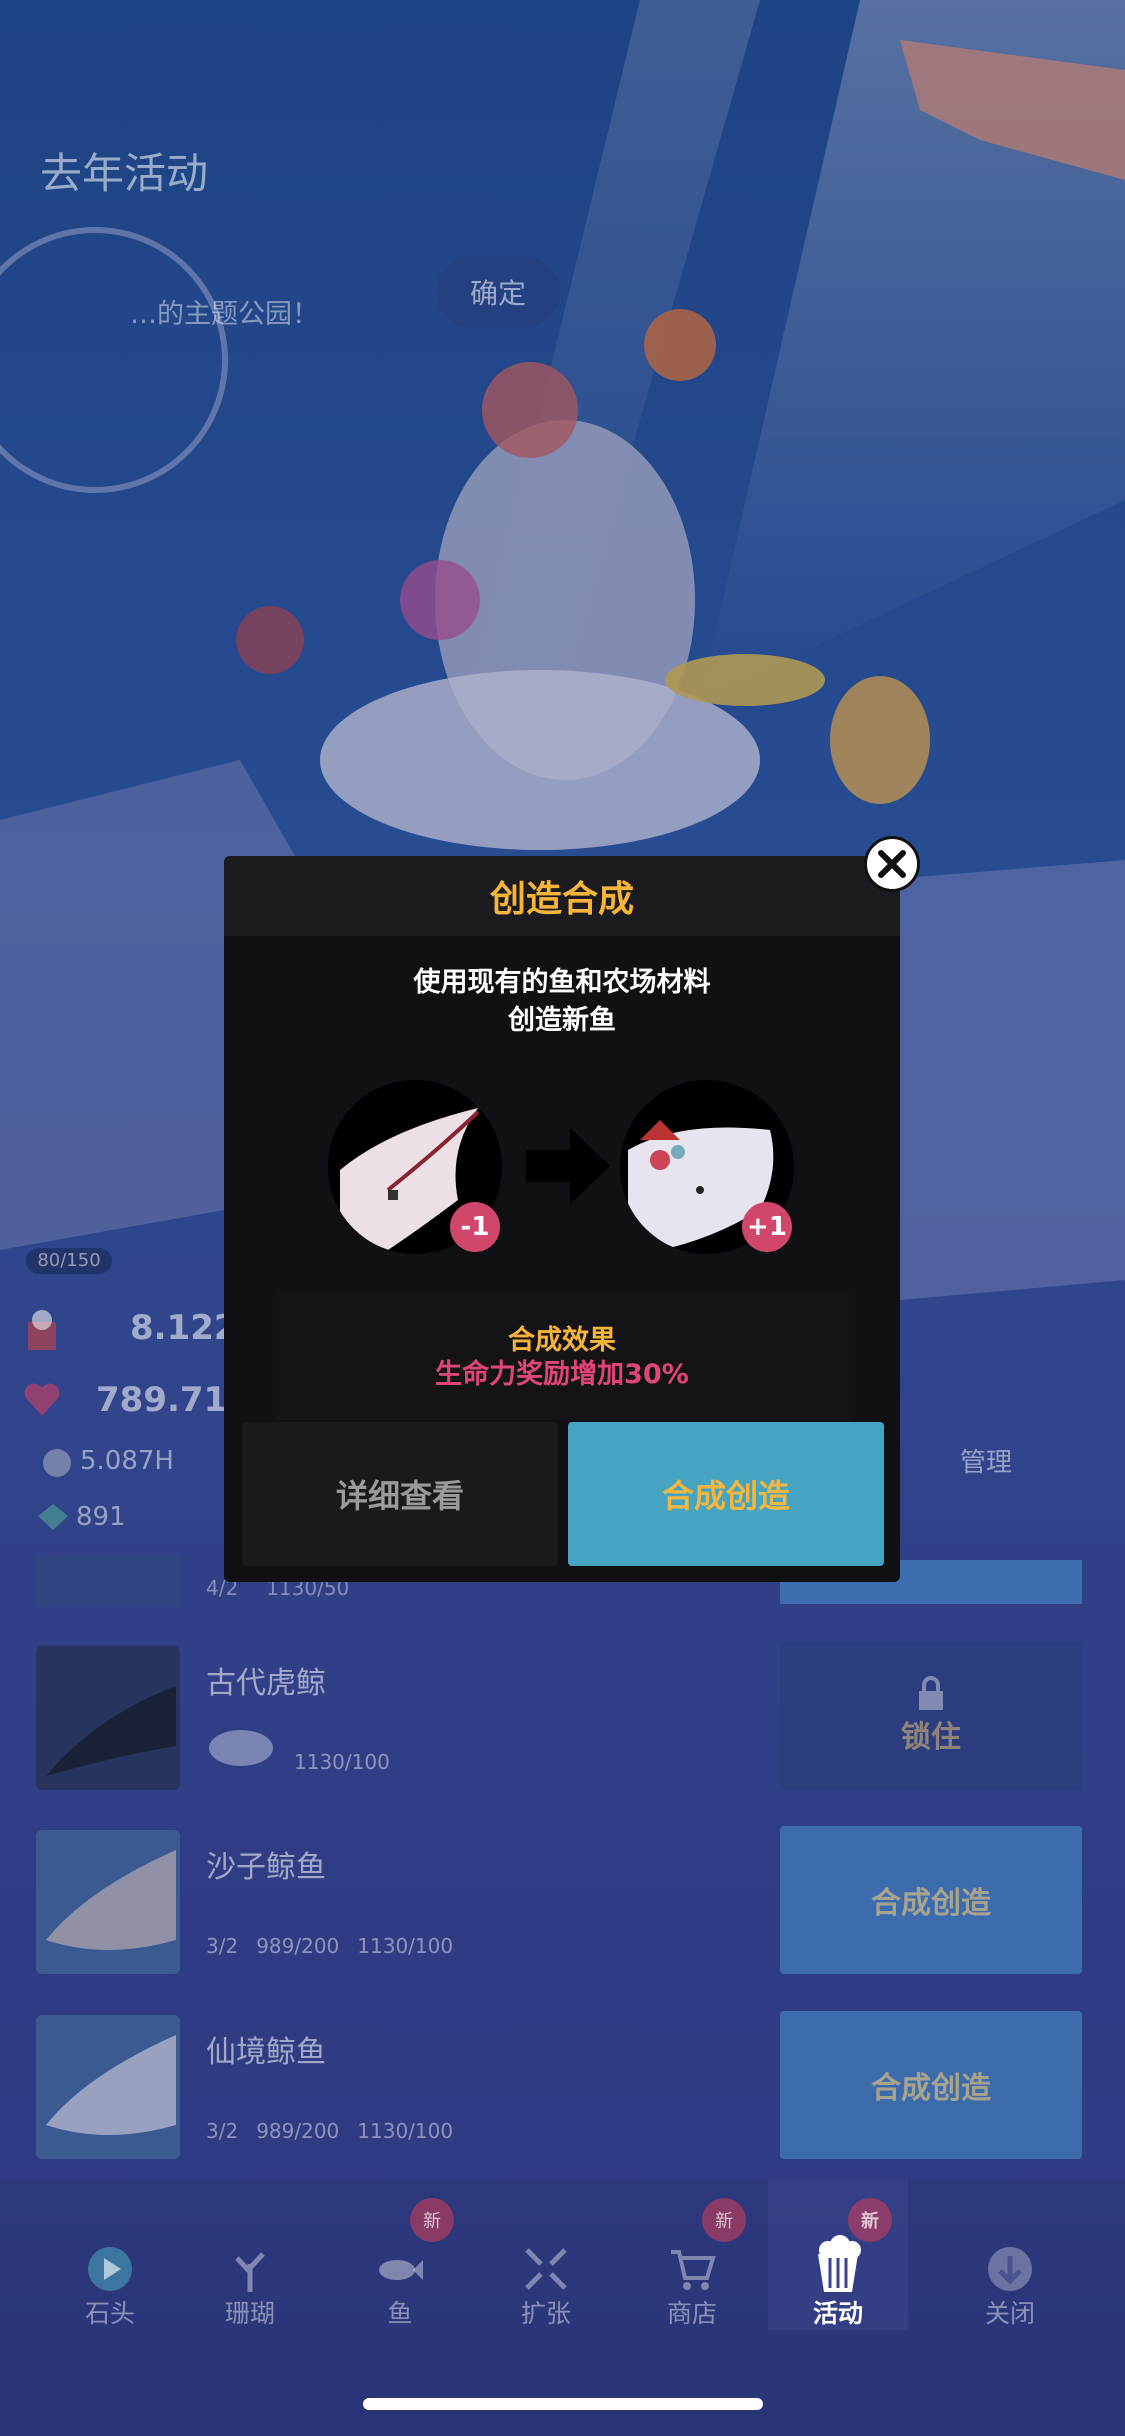 Image resolution: width=1125 pixels, height=2436 pixels. I want to click on manage-button: 管理, so click(986, 1460).